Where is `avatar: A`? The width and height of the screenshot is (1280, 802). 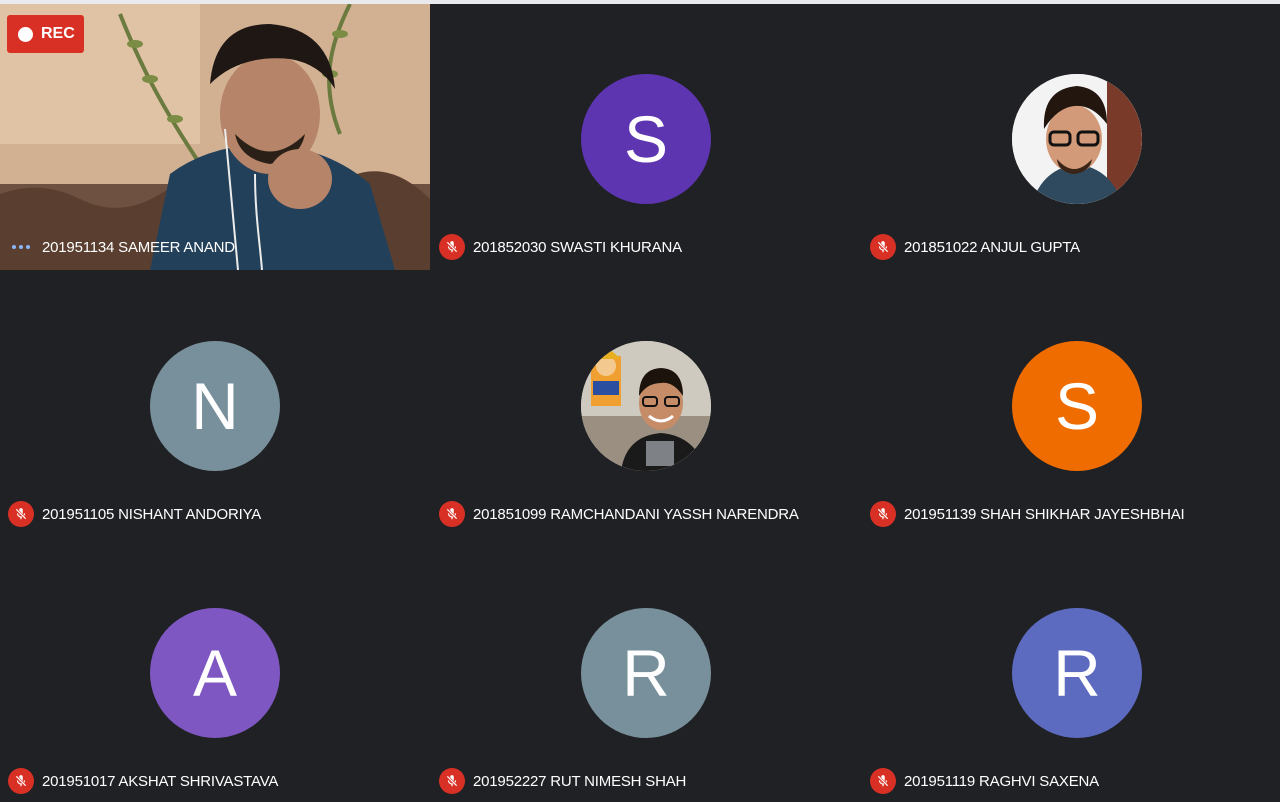
avatar: A is located at coordinates (215, 673).